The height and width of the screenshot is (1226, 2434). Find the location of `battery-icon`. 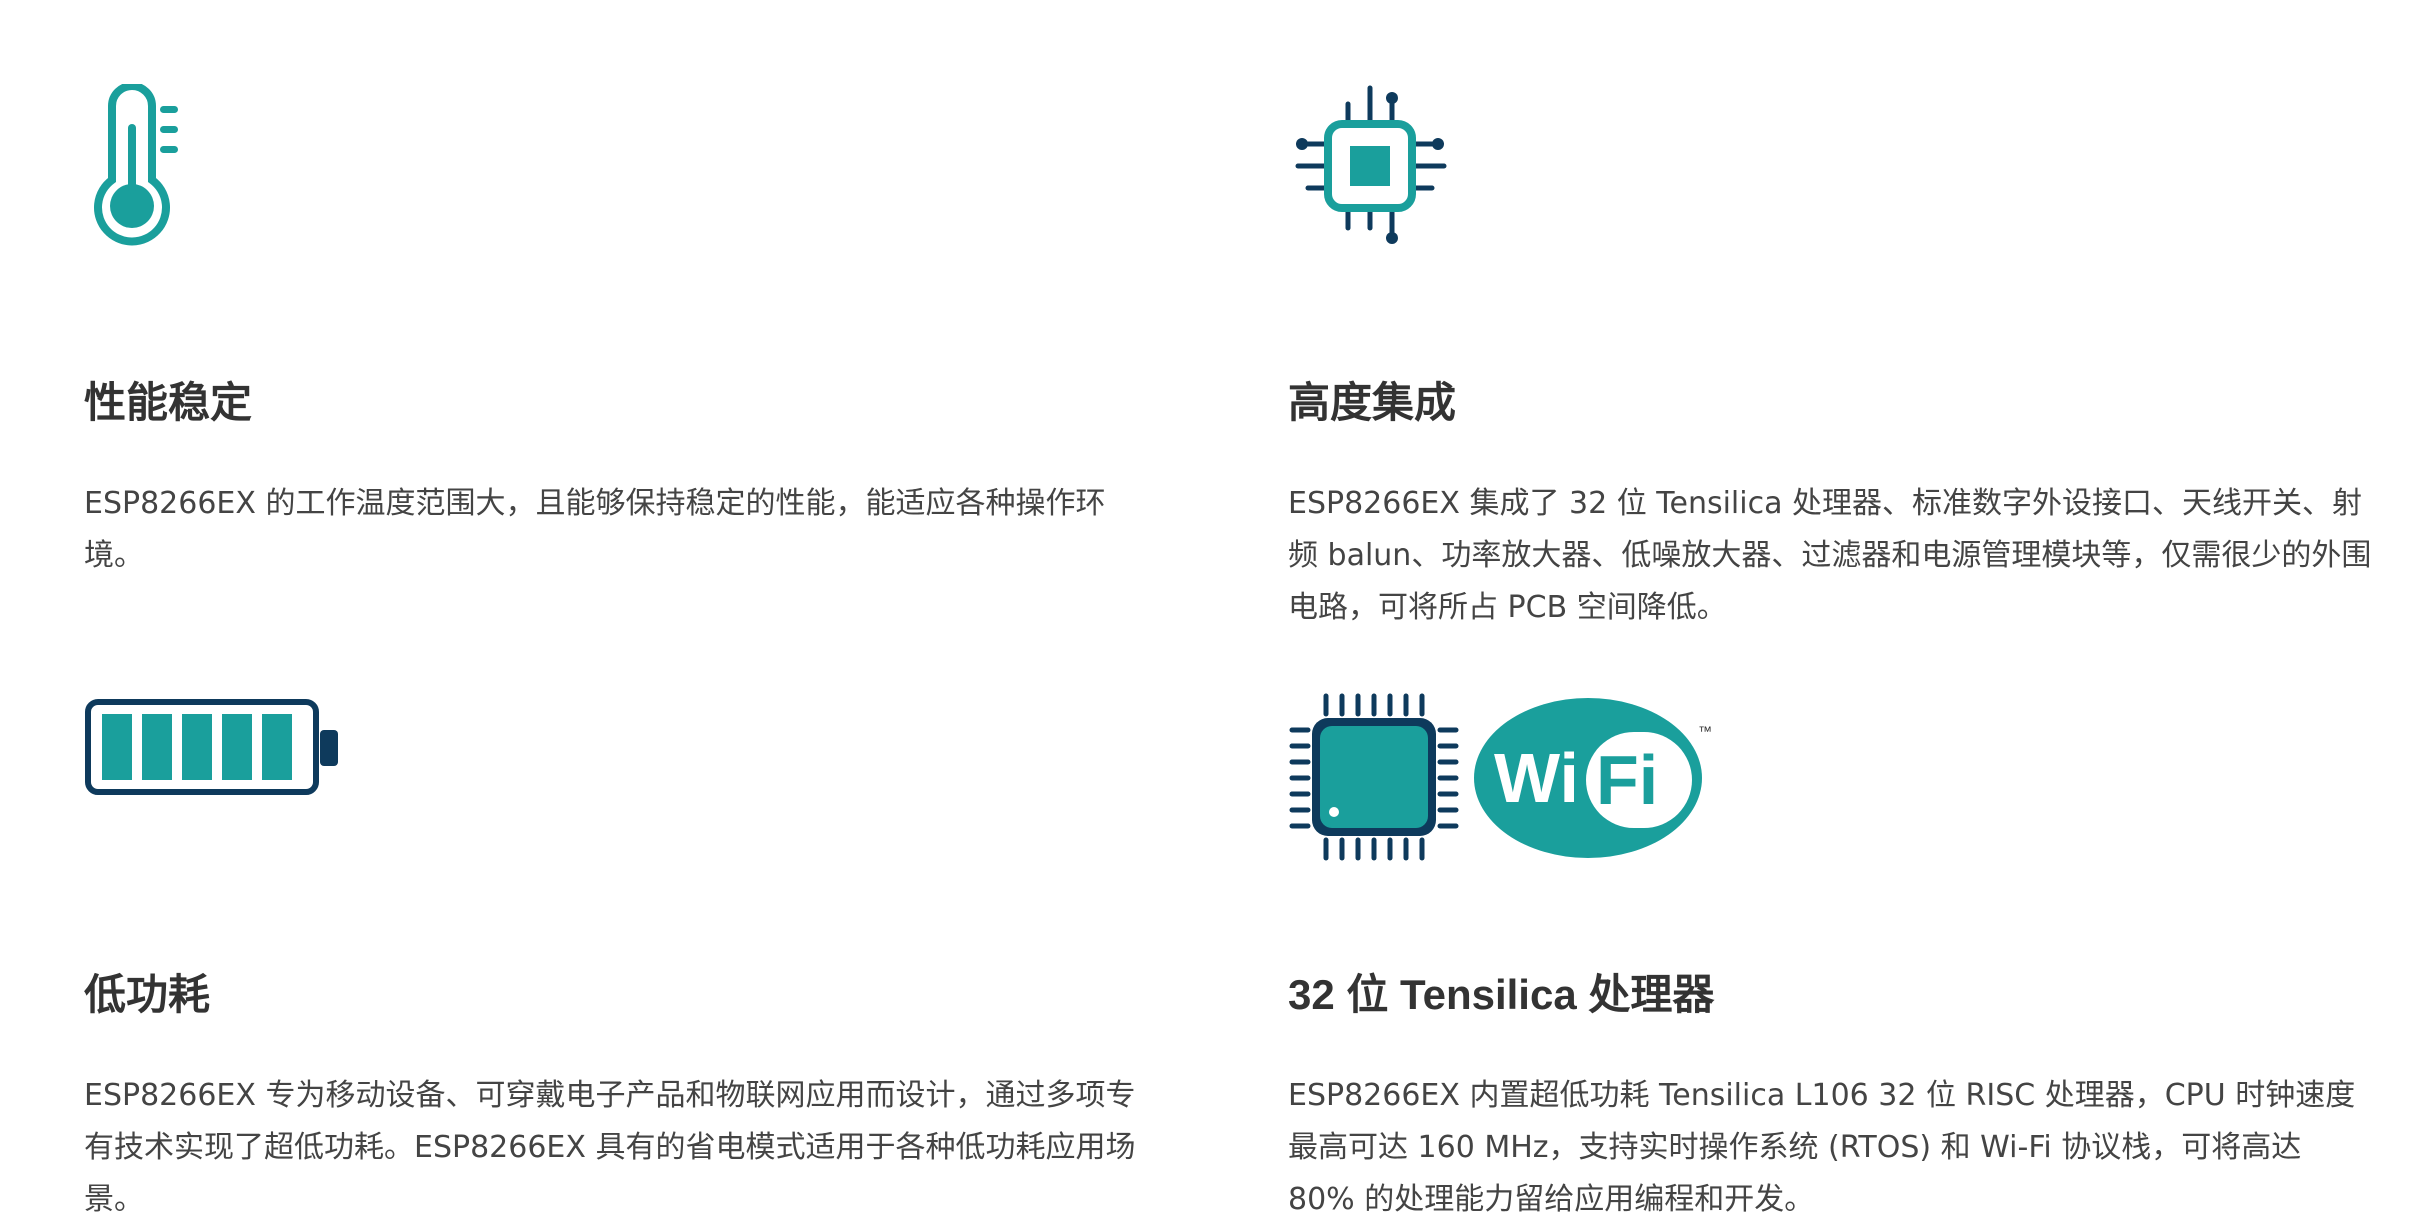

battery-icon is located at coordinates (624, 777).